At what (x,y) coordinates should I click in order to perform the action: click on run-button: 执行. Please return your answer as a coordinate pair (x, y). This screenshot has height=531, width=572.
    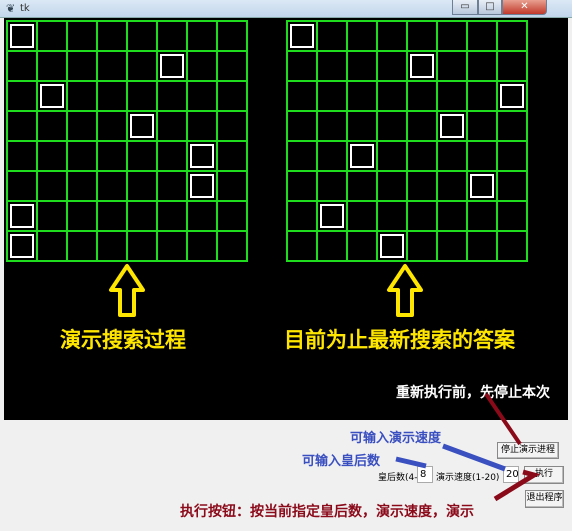
    Looking at the image, I should click on (544, 475).